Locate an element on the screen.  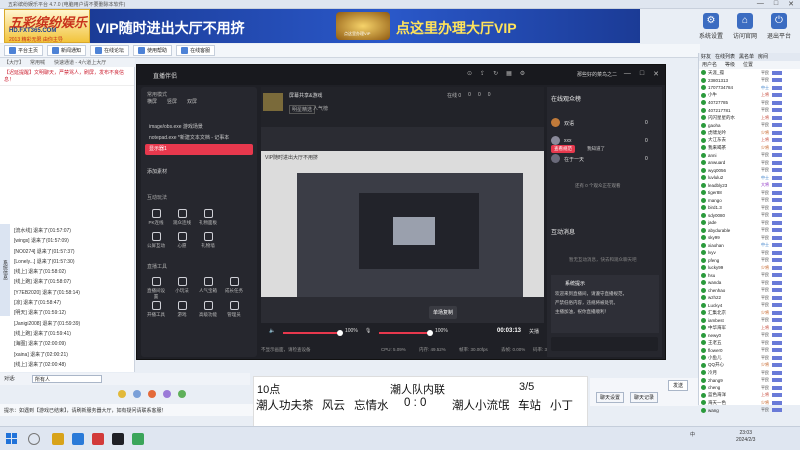
user-row: sky99 平民 is located at coordinates (749, 238).